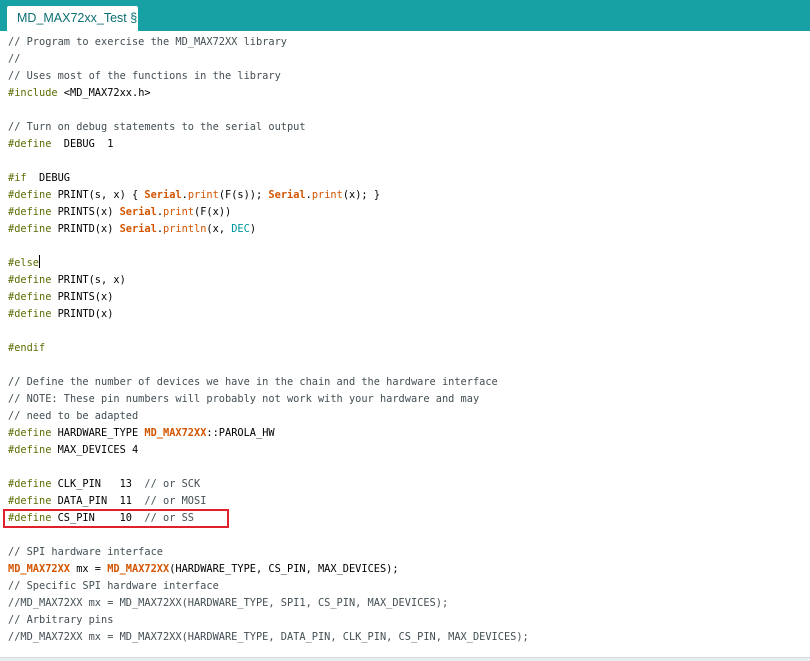 The image size is (810, 661). What do you see at coordinates (268, 314) in the screenshot?
I see `code-line: #define PRINTD(x)` at bounding box center [268, 314].